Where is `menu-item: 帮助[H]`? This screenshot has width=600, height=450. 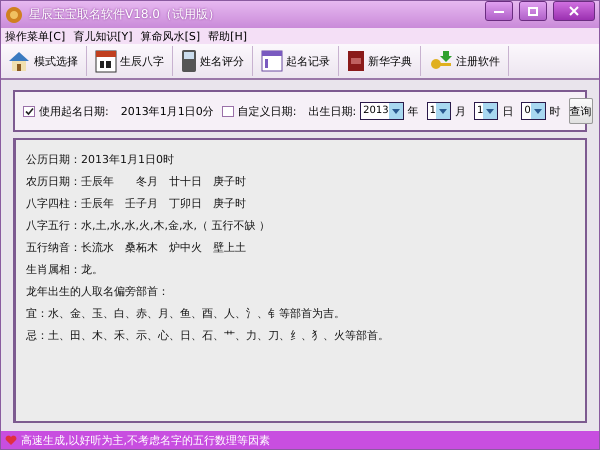 menu-item: 帮助[H] is located at coordinates (228, 36).